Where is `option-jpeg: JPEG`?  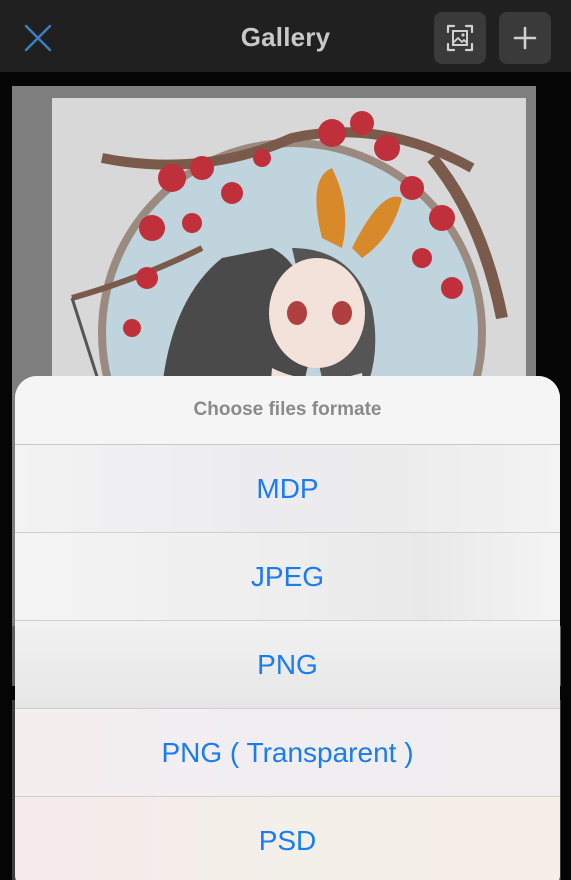
option-jpeg: JPEG is located at coordinates (287, 577).